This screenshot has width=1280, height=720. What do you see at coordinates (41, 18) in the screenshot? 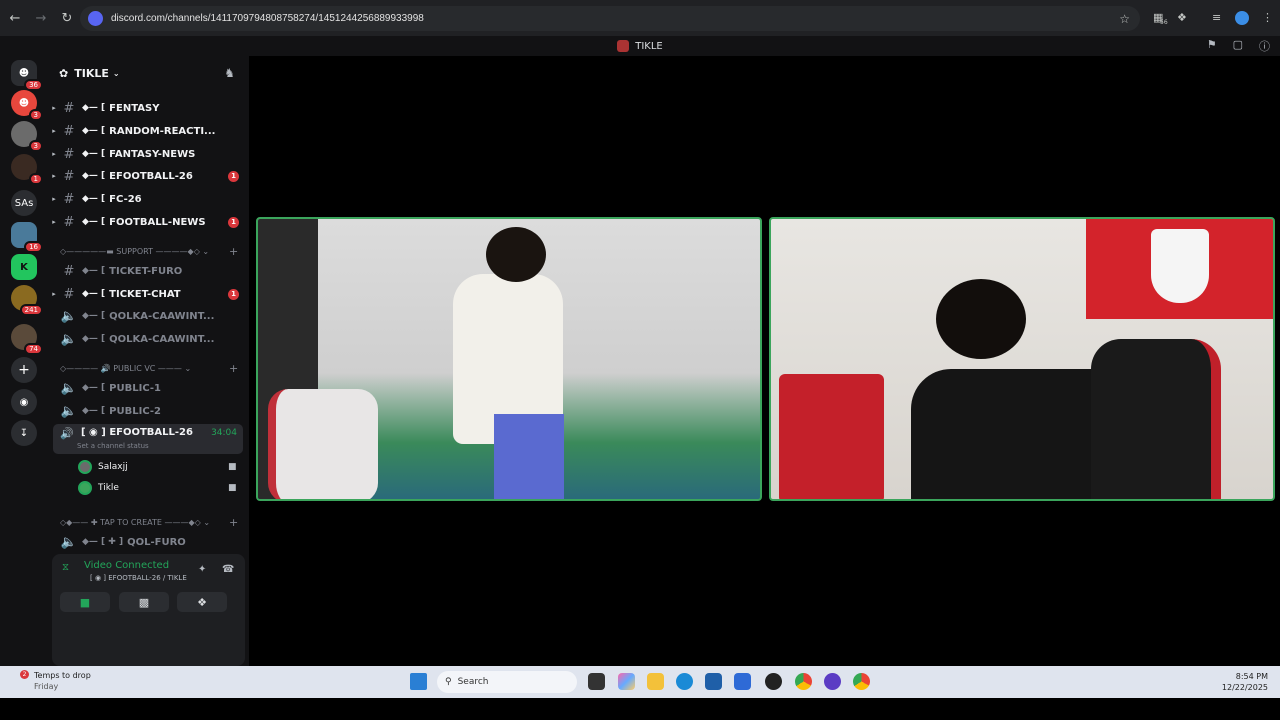
I see `forward-icon: →` at bounding box center [41, 18].